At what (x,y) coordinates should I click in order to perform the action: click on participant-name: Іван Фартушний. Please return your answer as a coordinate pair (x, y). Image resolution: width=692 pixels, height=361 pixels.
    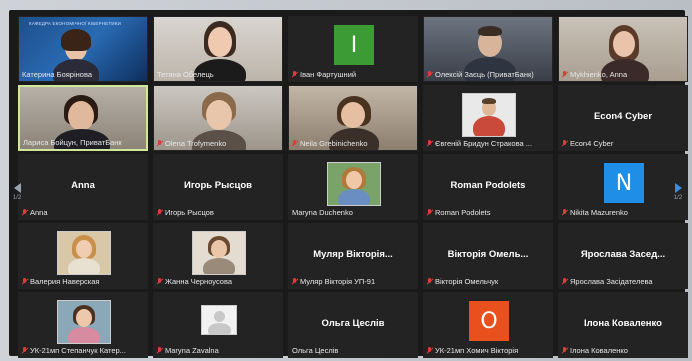
    Looking at the image, I should click on (353, 74).